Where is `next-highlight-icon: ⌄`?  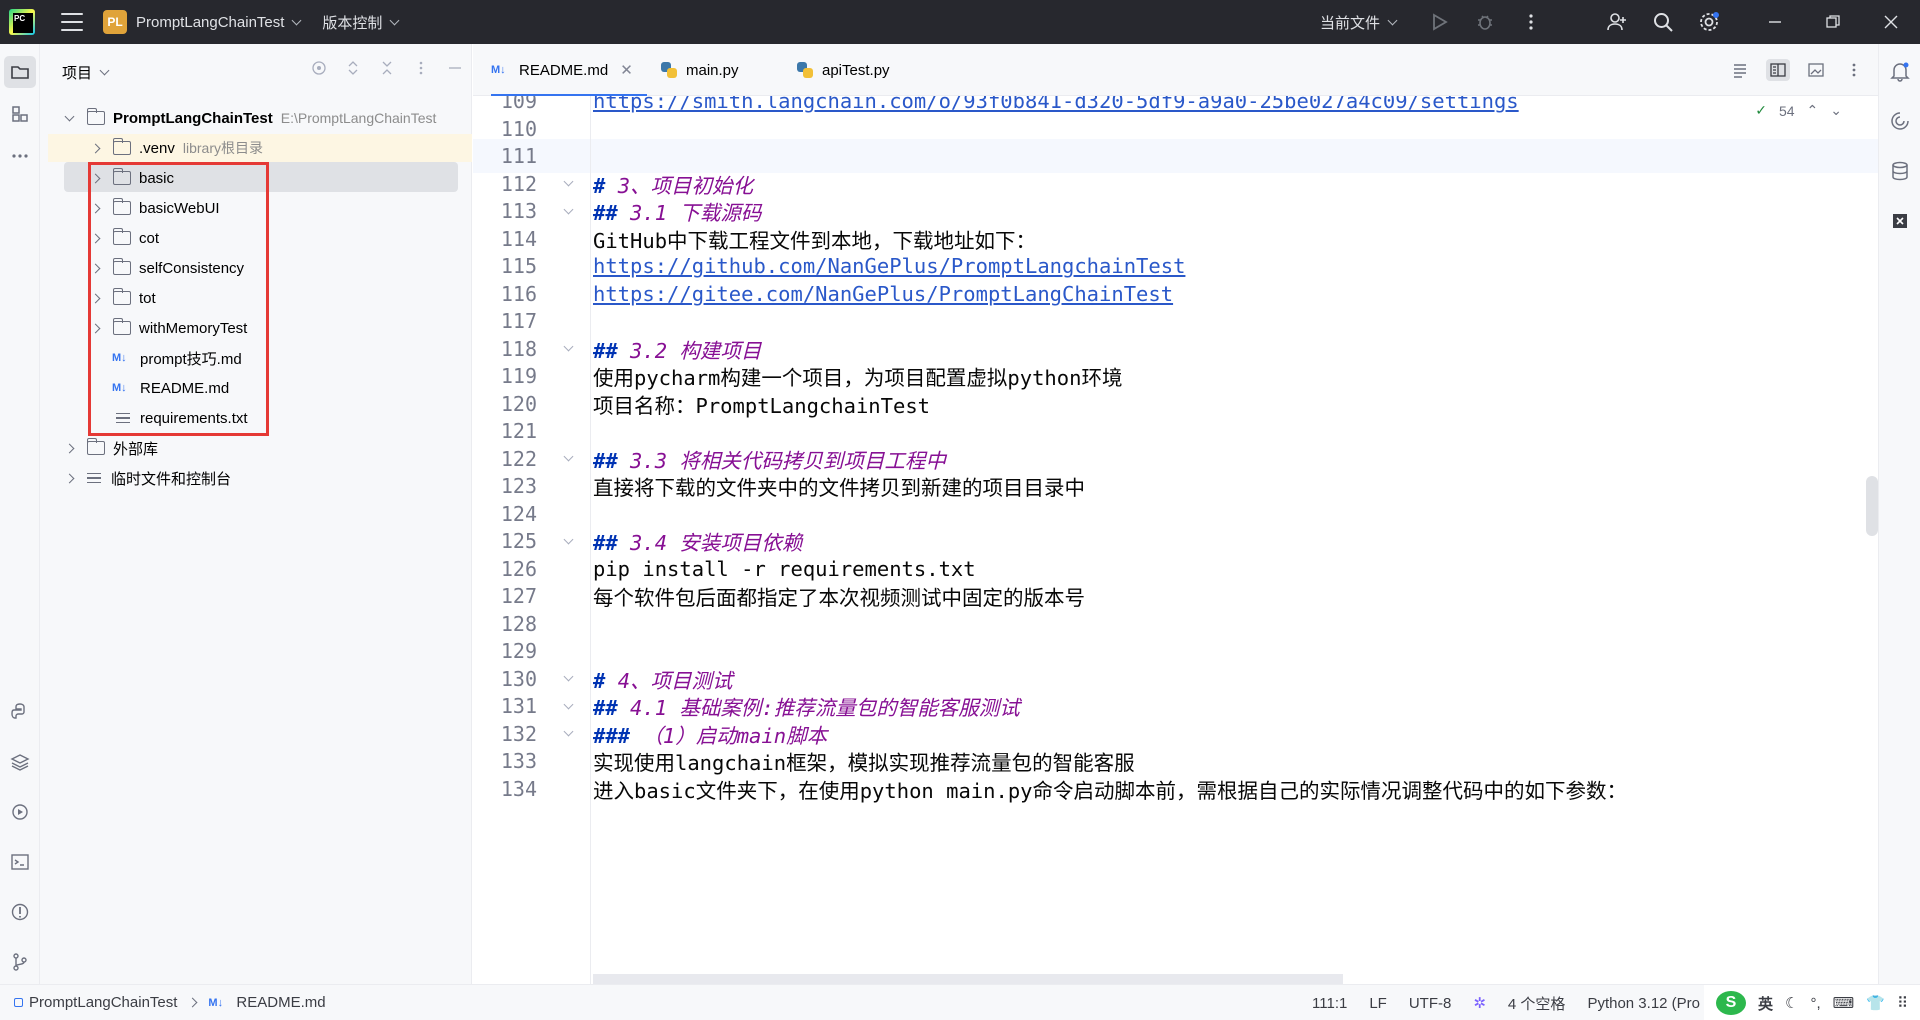 next-highlight-icon: ⌄ is located at coordinates (1836, 110).